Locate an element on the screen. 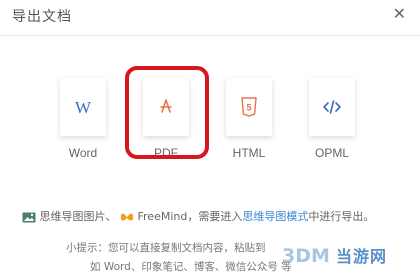 The image size is (420, 280). butterfly-icon is located at coordinates (127, 217).